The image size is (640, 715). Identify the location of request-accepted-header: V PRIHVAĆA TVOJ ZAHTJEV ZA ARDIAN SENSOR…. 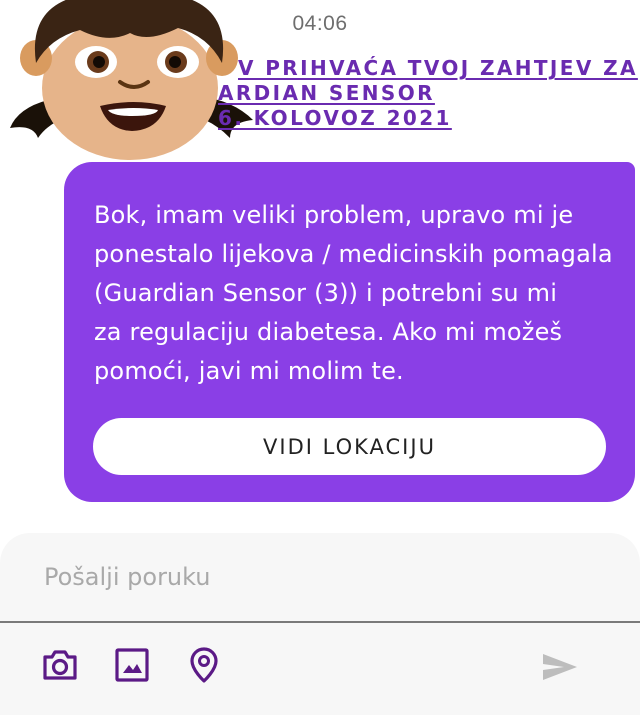
(429, 93).